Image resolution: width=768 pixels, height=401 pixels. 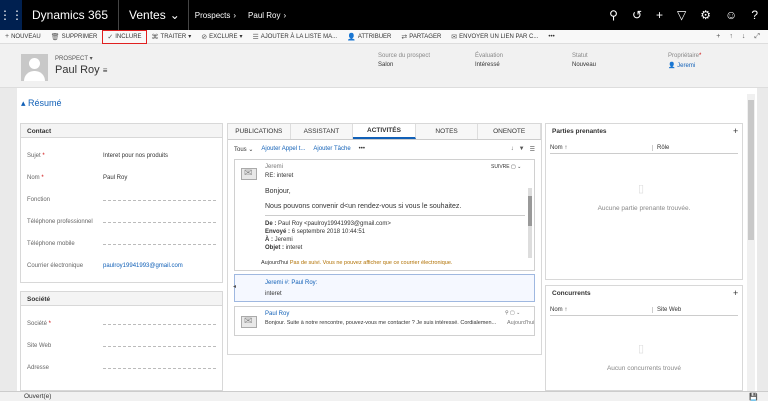 I want to click on area-selector: Ventes ⌄, so click(x=154, y=15).